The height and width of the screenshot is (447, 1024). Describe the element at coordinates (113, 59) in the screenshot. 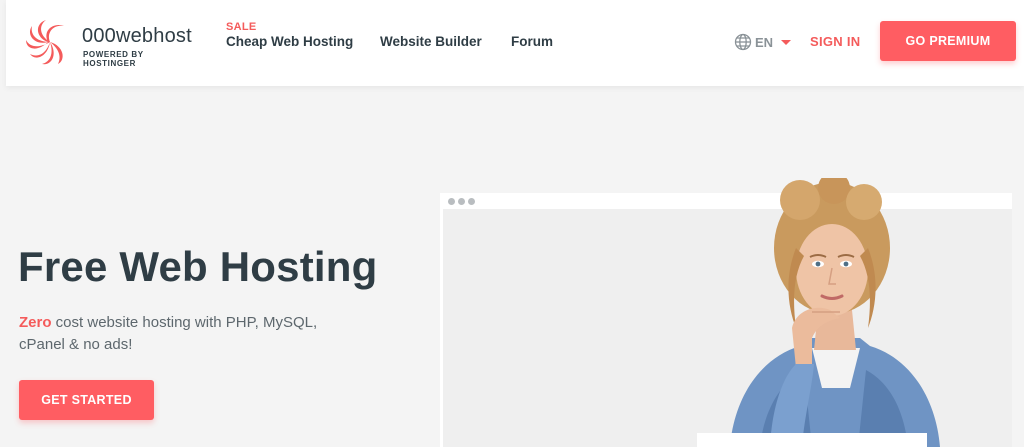

I see `brand-tagline: POWERED BY HOSTINGER` at that location.